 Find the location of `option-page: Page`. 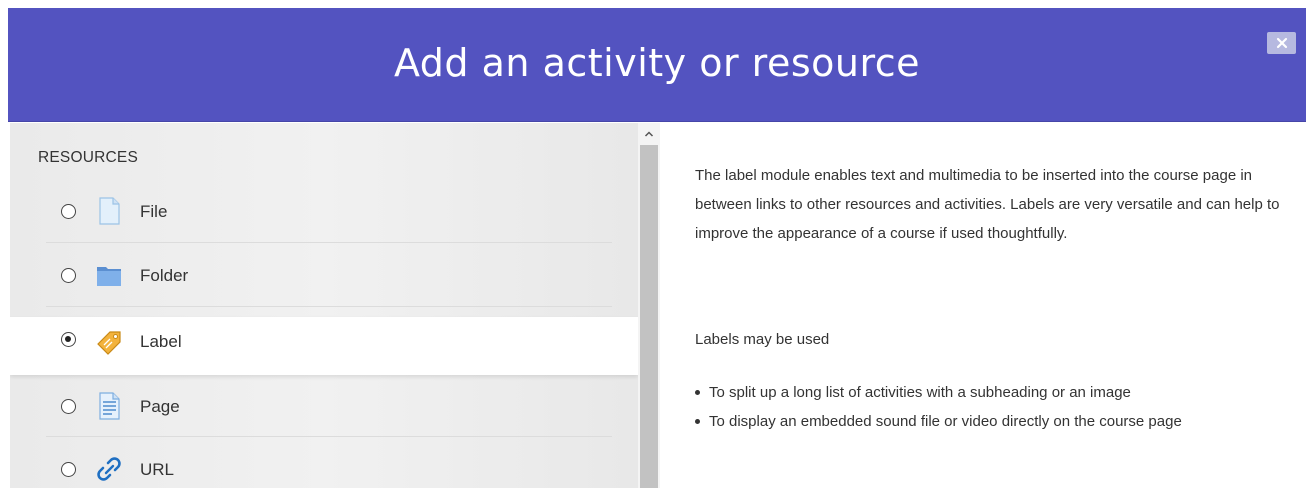

option-page: Page is located at coordinates (324, 406).